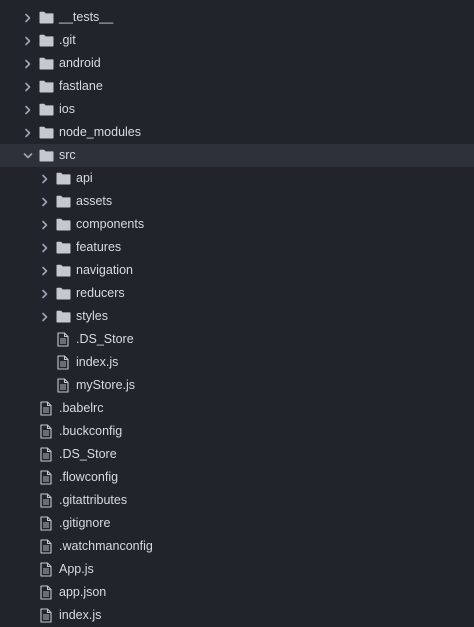 This screenshot has height=627, width=474. Describe the element at coordinates (97, 362) in the screenshot. I see `tree-item-label: index.js` at that location.